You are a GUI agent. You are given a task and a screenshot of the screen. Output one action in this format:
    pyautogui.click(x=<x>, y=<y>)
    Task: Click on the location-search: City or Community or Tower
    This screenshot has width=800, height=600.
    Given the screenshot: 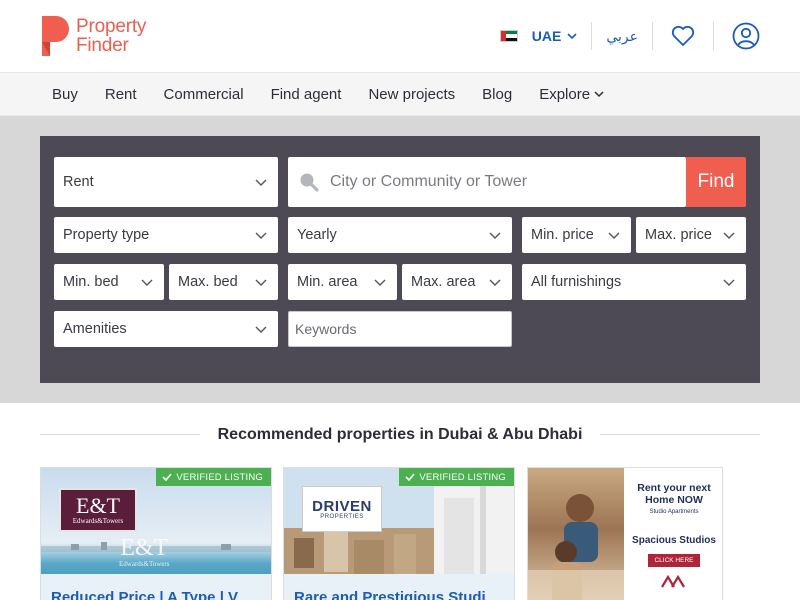 What is the action you would take?
    pyautogui.click(x=487, y=182)
    